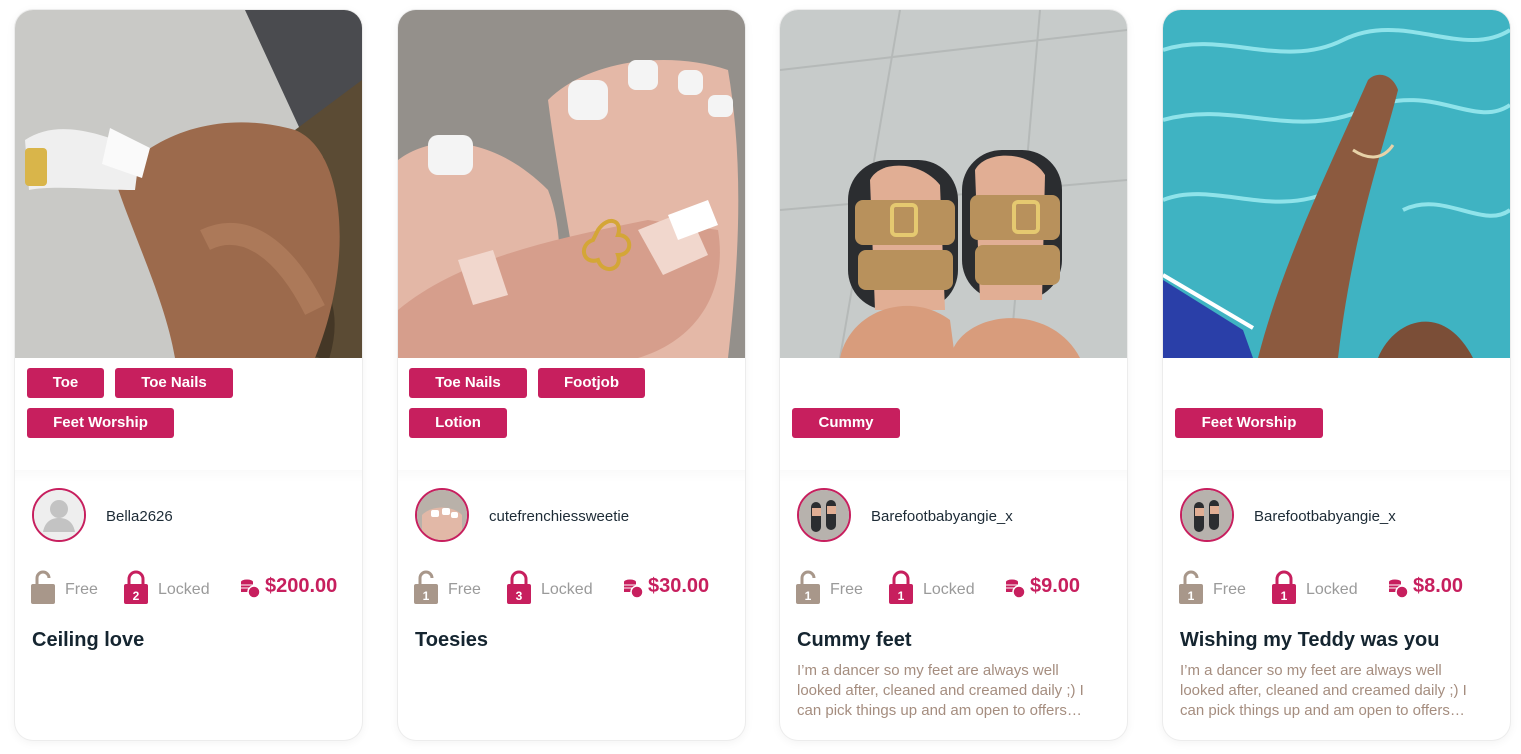 The image size is (1521, 754). What do you see at coordinates (1055, 586) in the screenshot?
I see `listing-price: $9.00` at bounding box center [1055, 586].